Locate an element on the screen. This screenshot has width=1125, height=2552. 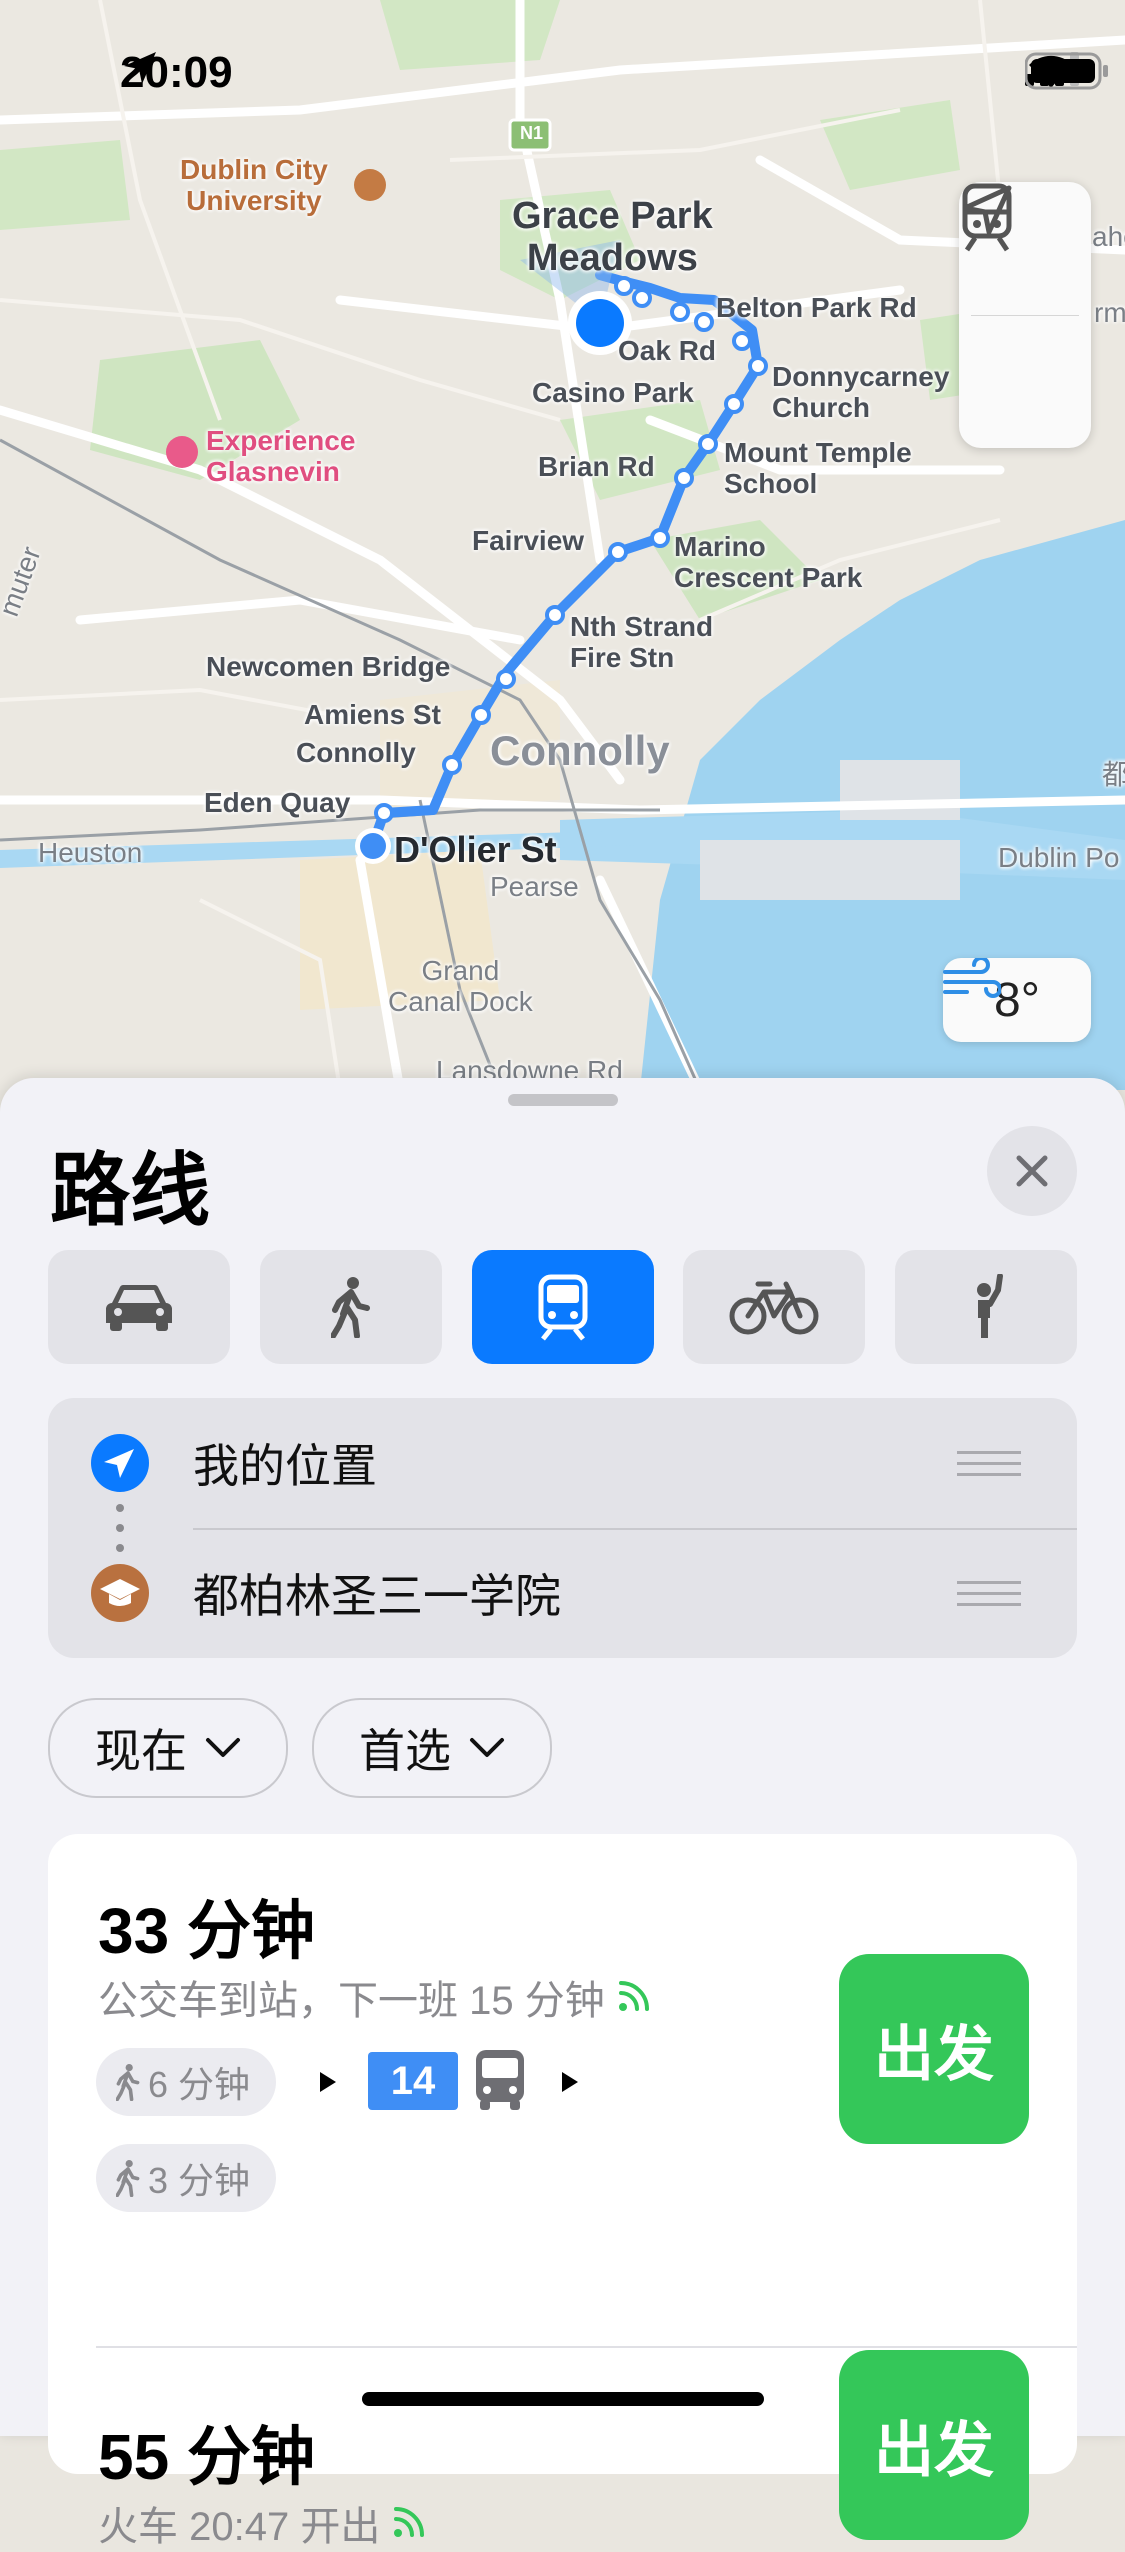
map-label-pearse: Pearse is located at coordinates (534, 886).